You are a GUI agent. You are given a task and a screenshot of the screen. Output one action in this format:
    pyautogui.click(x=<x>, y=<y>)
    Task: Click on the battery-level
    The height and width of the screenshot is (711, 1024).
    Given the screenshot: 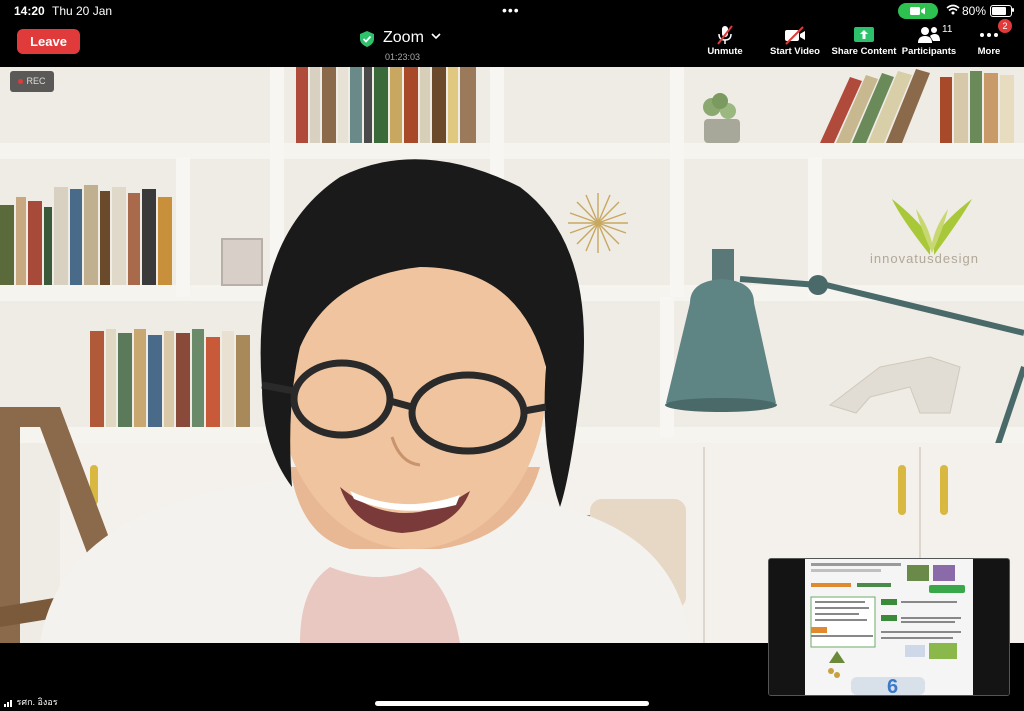 What is the action you would take?
    pyautogui.click(x=999, y=11)
    